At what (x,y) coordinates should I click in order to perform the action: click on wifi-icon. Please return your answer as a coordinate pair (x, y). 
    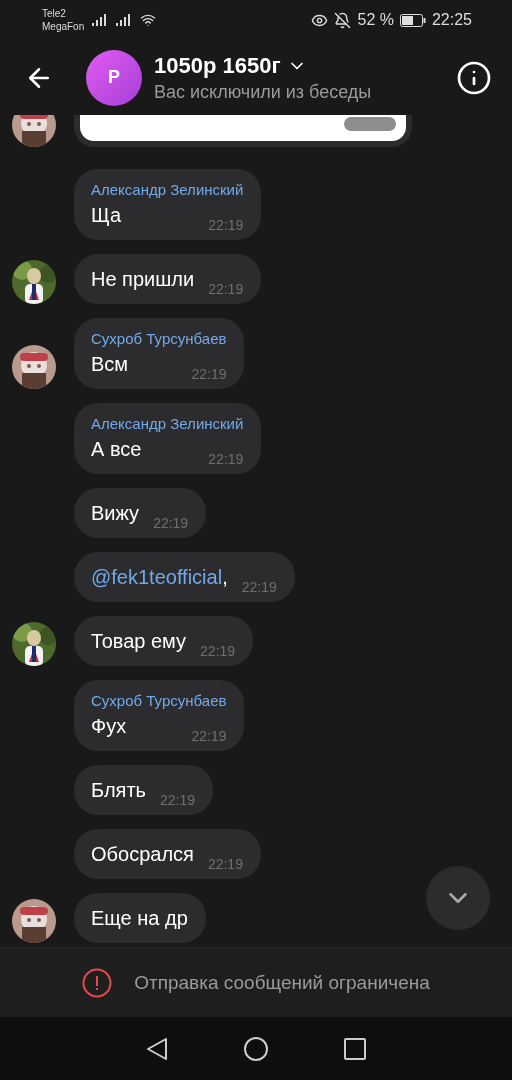
    Looking at the image, I should click on (148, 20).